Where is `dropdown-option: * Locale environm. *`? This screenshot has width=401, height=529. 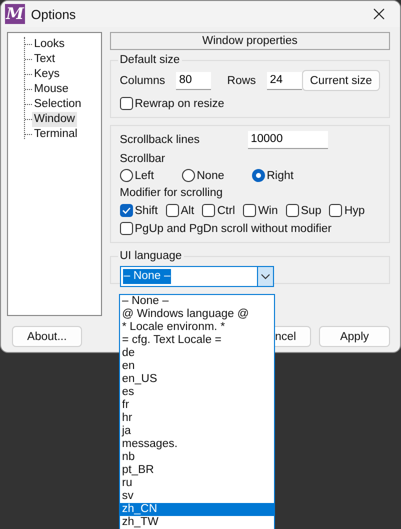
dropdown-option: * Locale environm. * is located at coordinates (197, 327).